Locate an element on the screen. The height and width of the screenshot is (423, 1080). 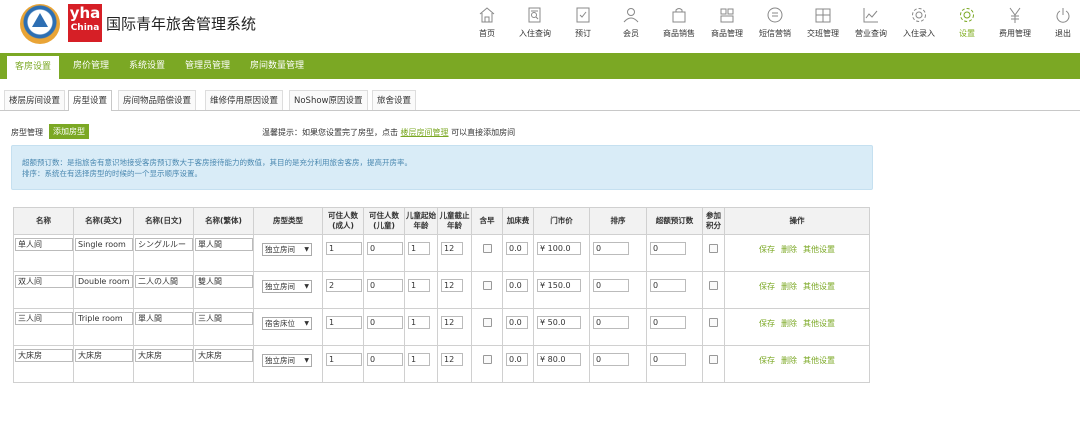
adult-count-input: 2 is located at coordinates (344, 285).